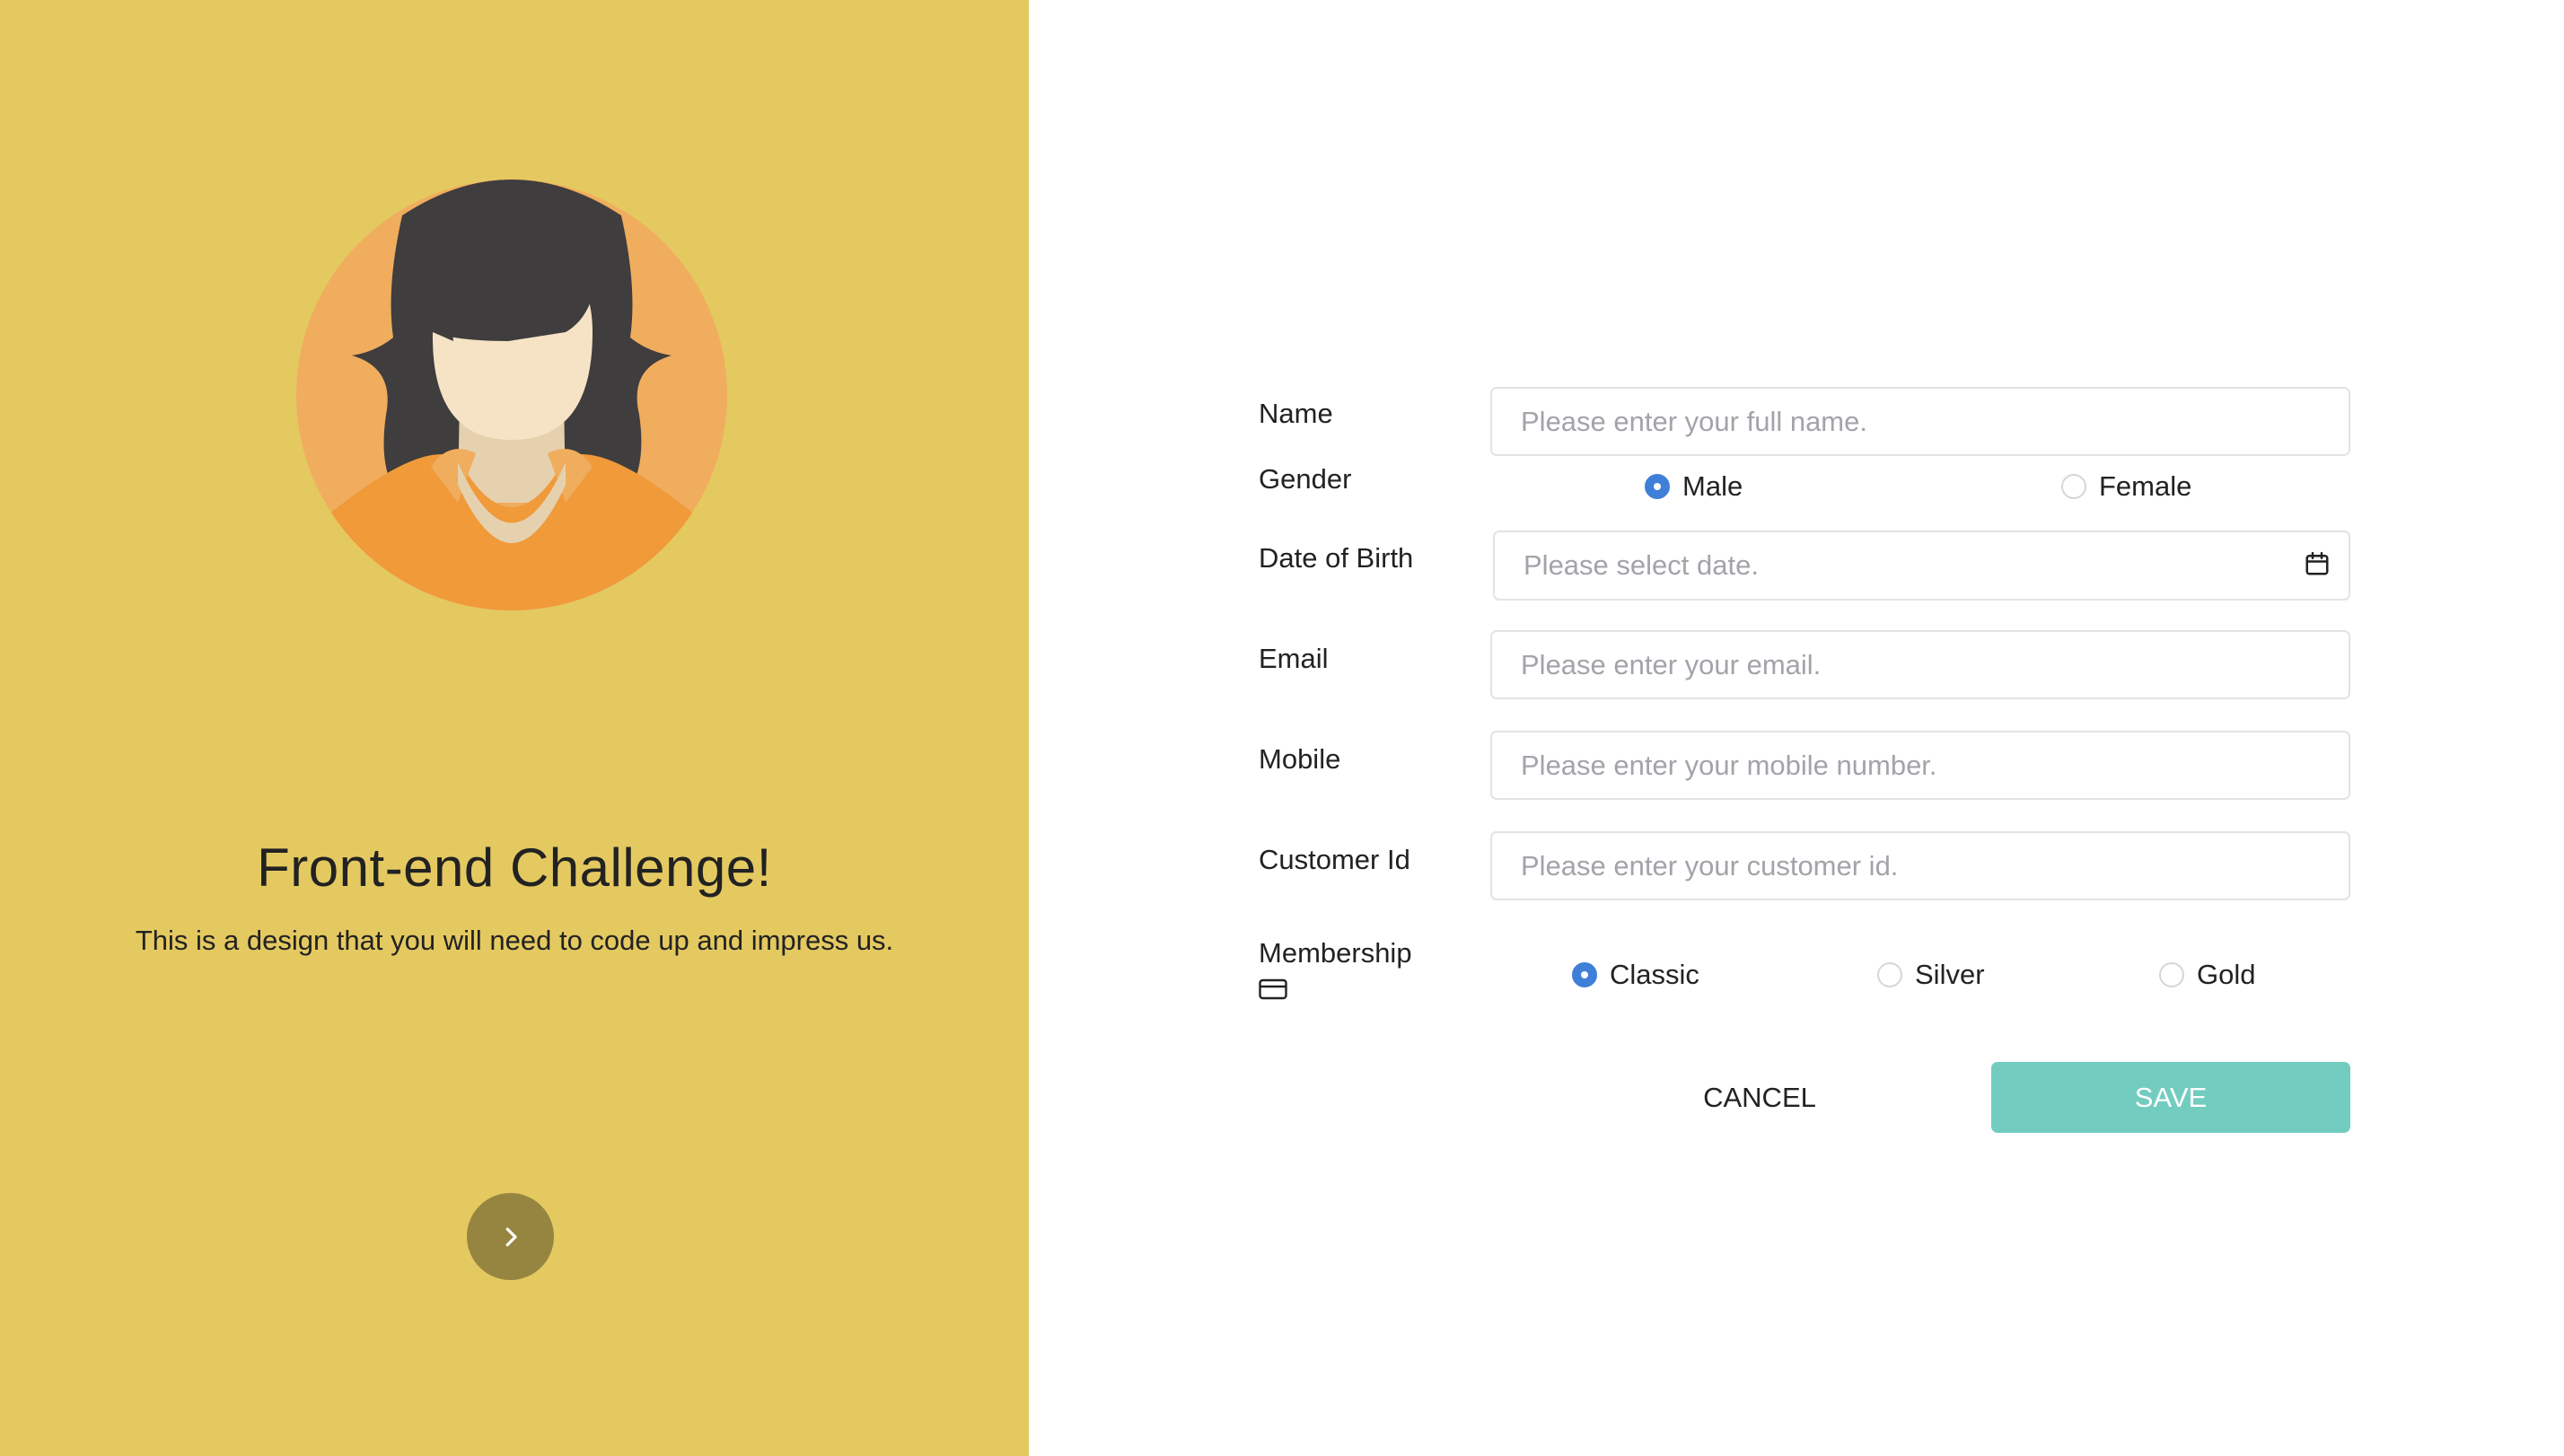 The width and height of the screenshot is (2564, 1456). Describe the element at coordinates (1305, 479) in the screenshot. I see `gender-label: Gender` at that location.